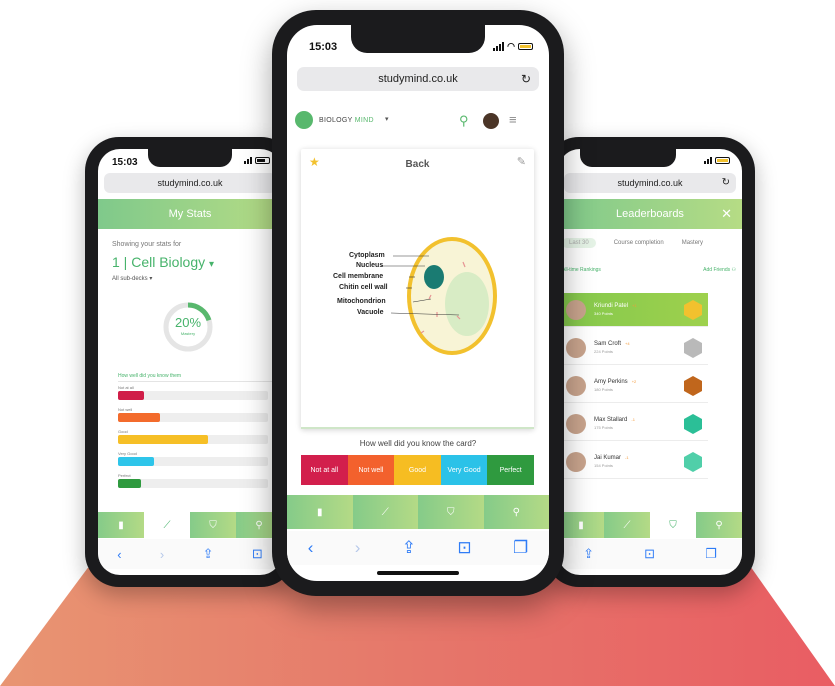 The height and width of the screenshot is (686, 835). I want to click on status-time: 15:03, so click(323, 47).